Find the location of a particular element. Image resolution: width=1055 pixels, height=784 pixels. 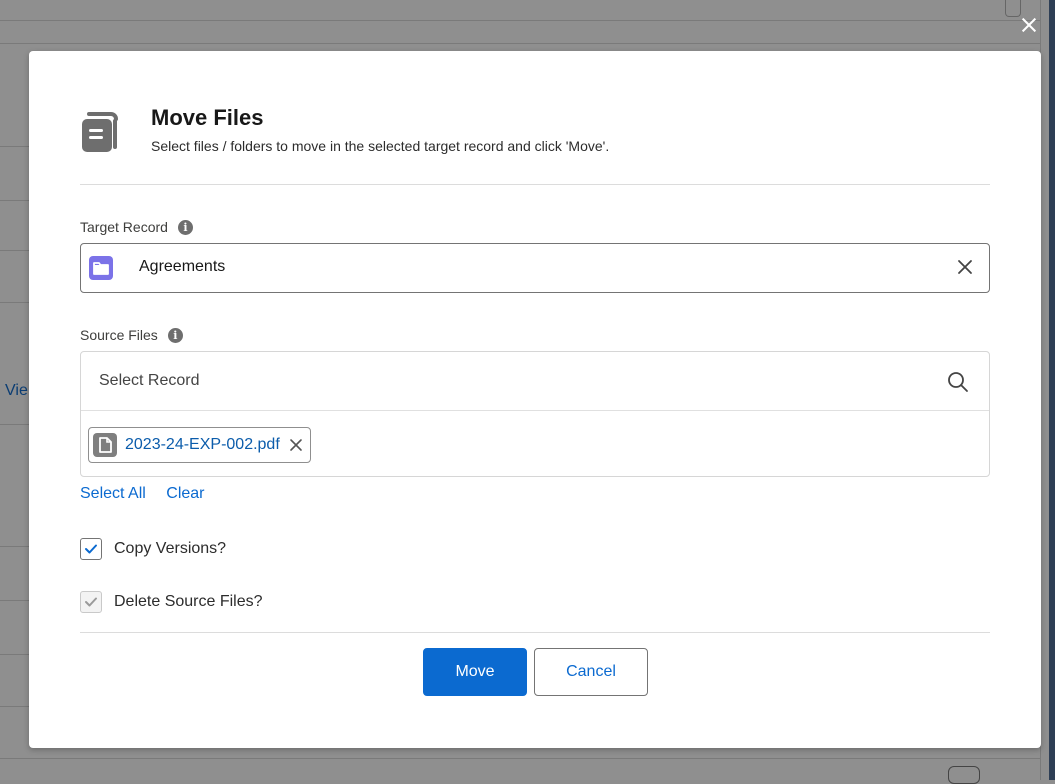

search-icon is located at coordinates (958, 382).